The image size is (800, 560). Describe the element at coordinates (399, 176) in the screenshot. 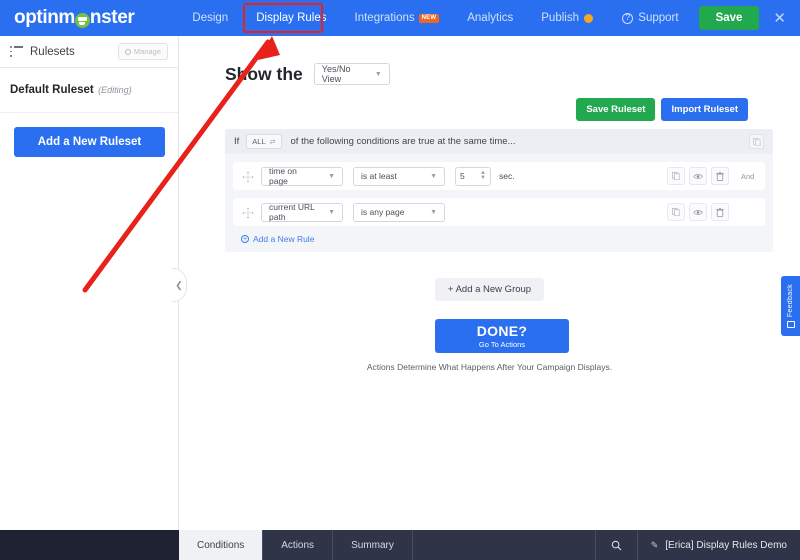

I see `rule-operator-select: is at least ▼` at that location.